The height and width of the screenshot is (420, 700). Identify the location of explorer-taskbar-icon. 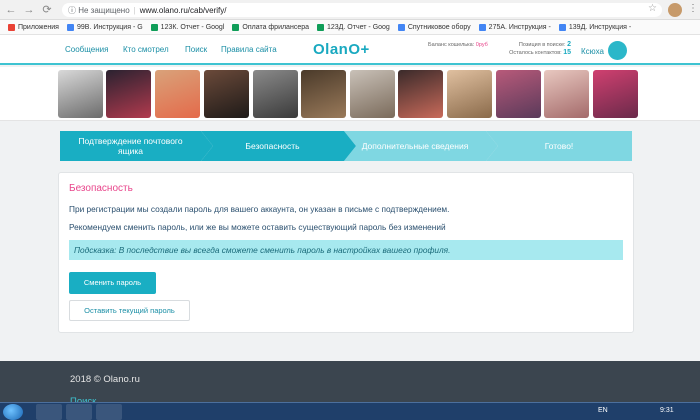
(79, 412).